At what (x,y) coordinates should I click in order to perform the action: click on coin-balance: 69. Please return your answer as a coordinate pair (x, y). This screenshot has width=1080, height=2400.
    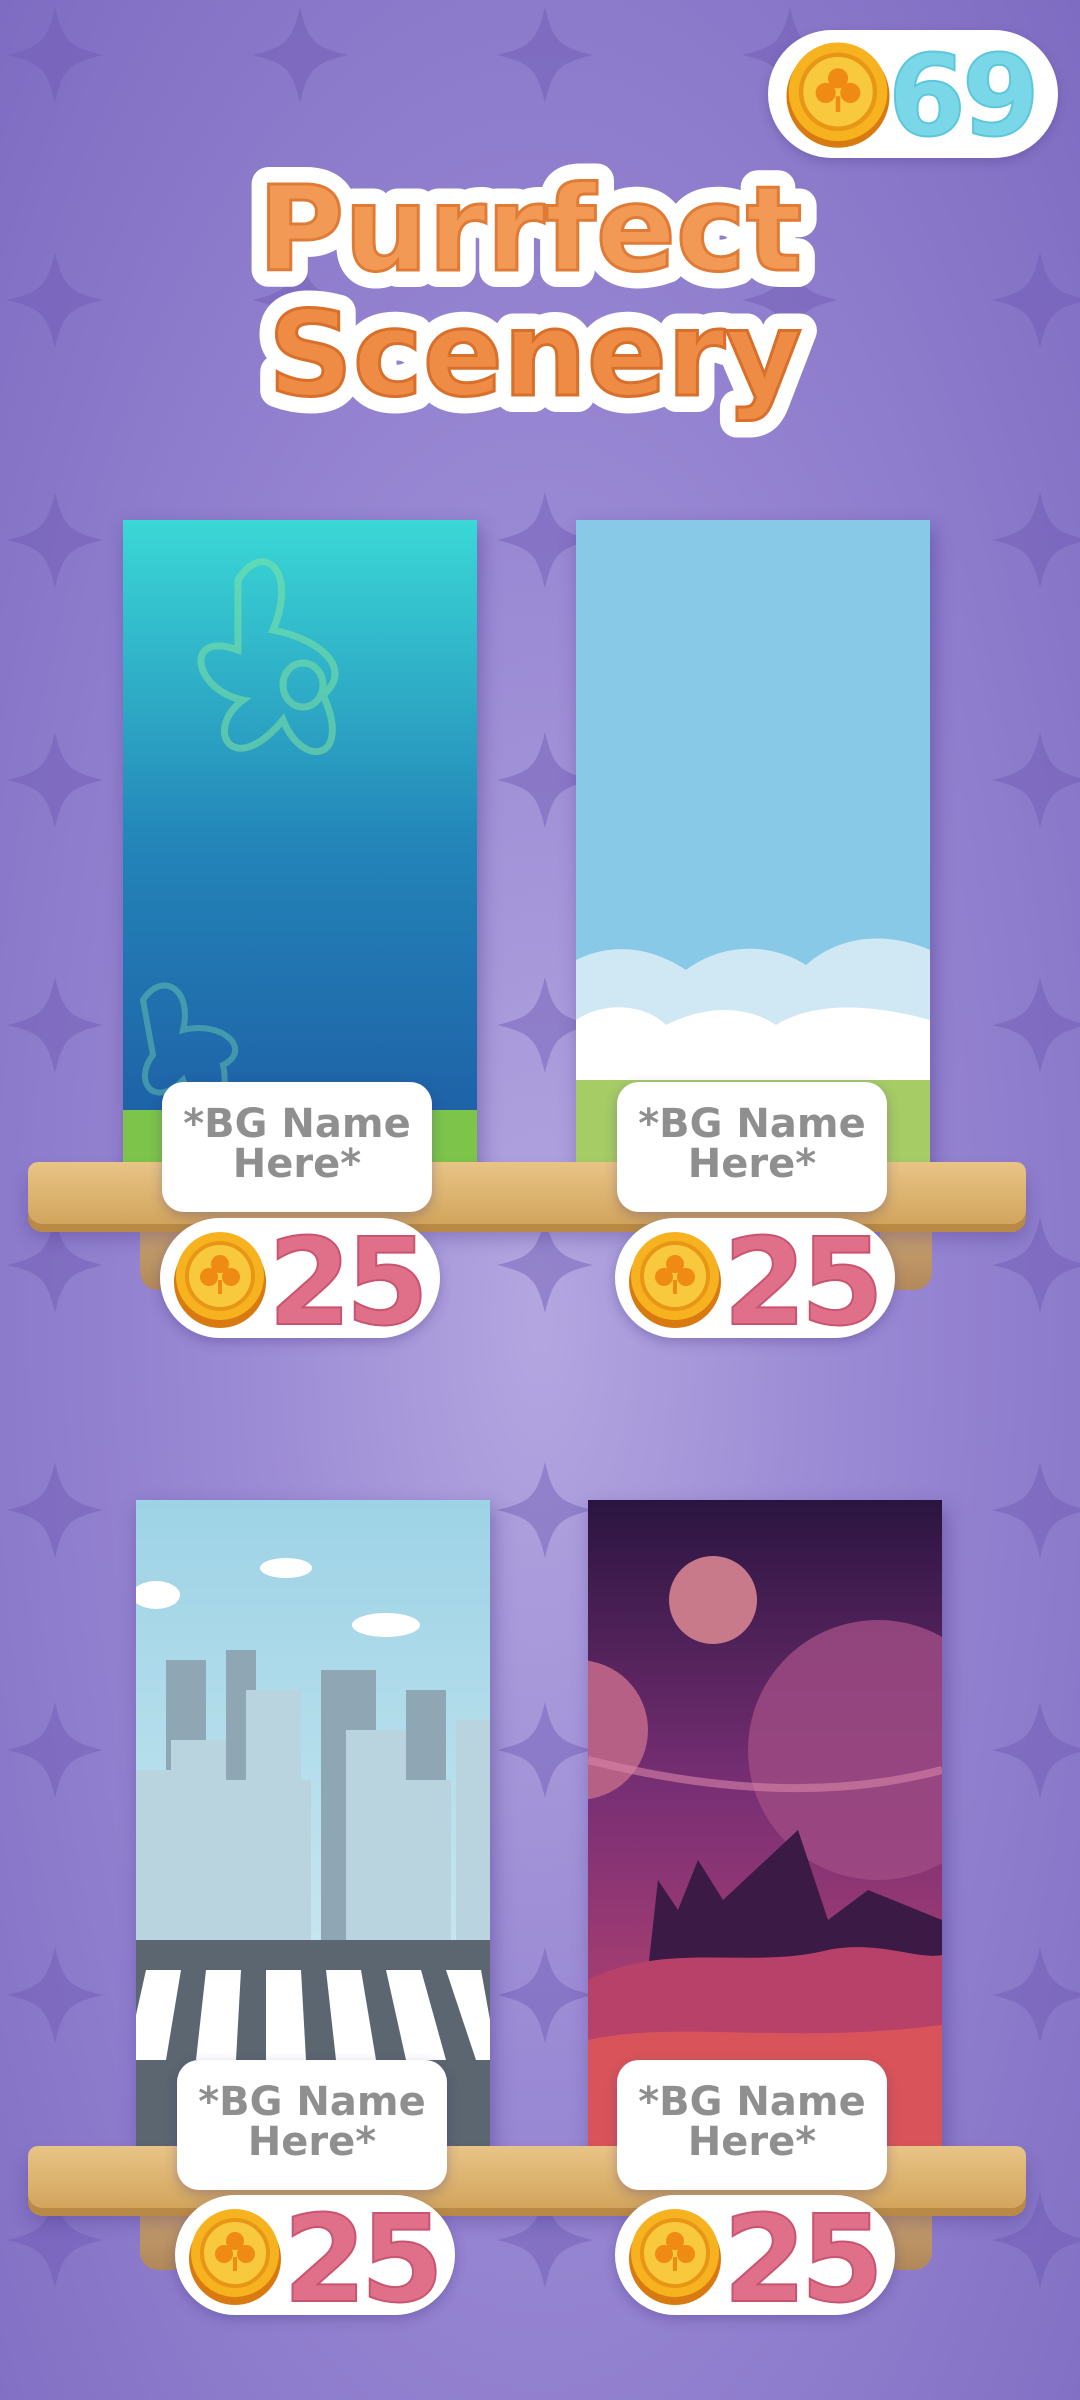
    Looking at the image, I should click on (913, 96).